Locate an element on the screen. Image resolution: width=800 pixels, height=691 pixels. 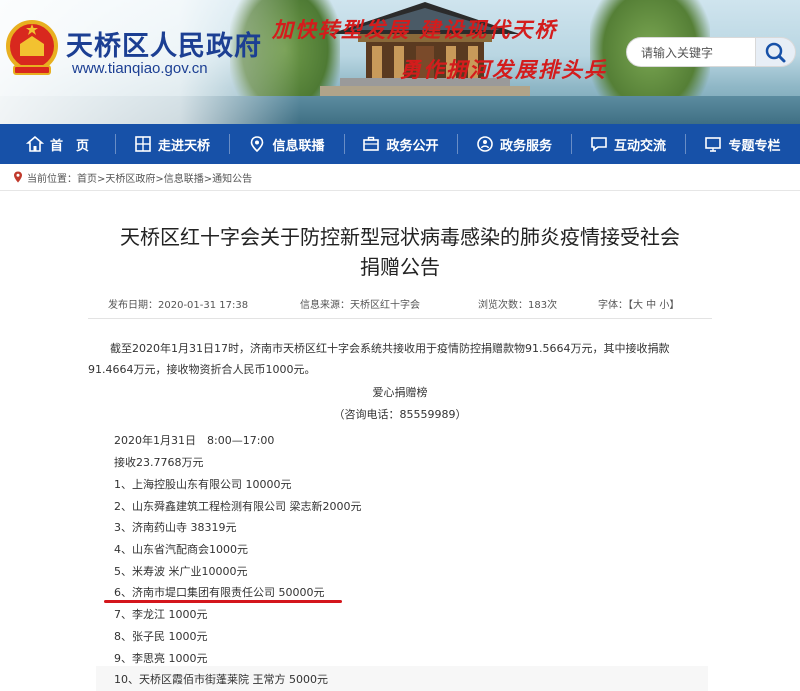
donor-item: 7、李龙江 1000元 is located at coordinates (161, 614).